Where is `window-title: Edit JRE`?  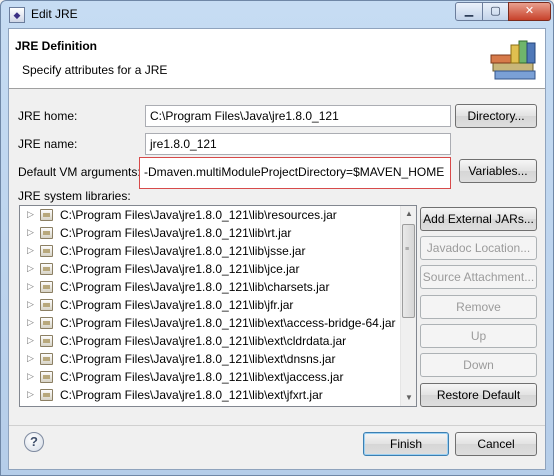
window-title: Edit JRE is located at coordinates (54, 14).